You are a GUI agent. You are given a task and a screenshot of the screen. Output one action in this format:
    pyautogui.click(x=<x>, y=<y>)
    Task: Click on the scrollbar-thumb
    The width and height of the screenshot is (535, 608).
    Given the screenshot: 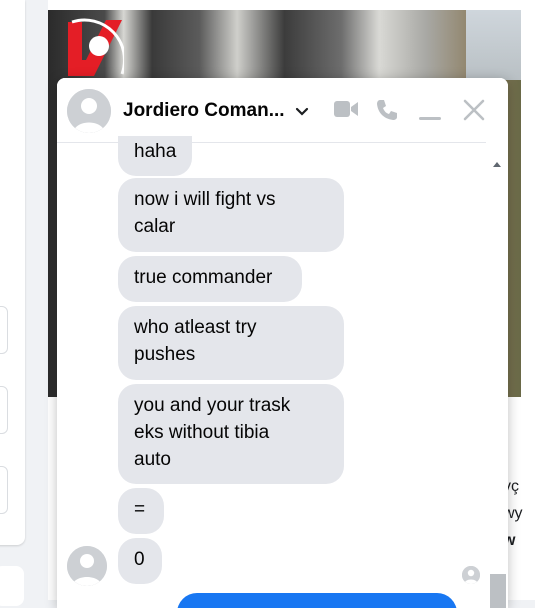 What is the action you would take?
    pyautogui.click(x=498, y=591)
    